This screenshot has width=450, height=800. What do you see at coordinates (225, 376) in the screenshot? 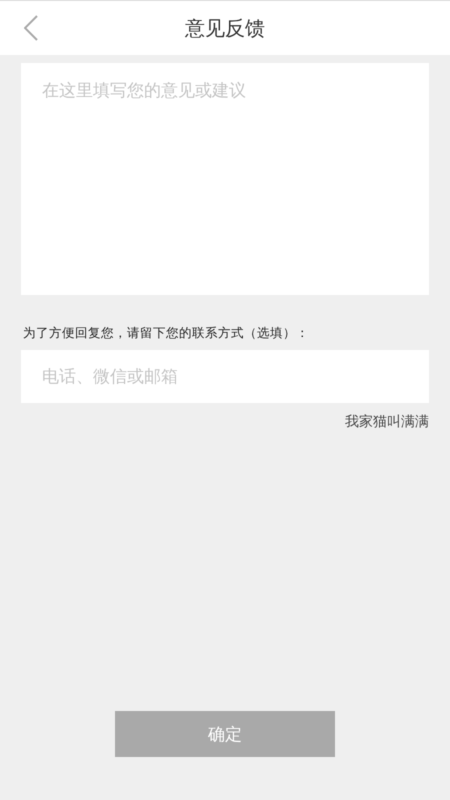
I see `contact-field: 电话、微信或邮箱` at bounding box center [225, 376].